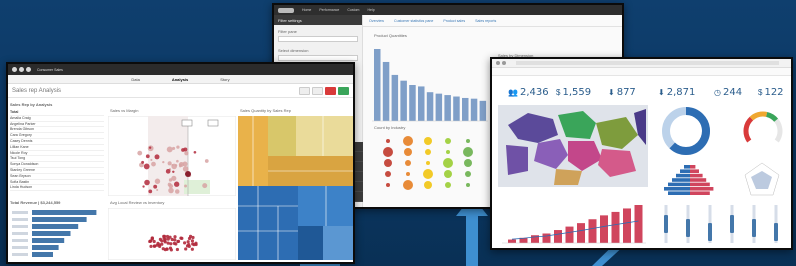 The image size is (796, 266). I want to click on tooltip-box, so click(187, 123).